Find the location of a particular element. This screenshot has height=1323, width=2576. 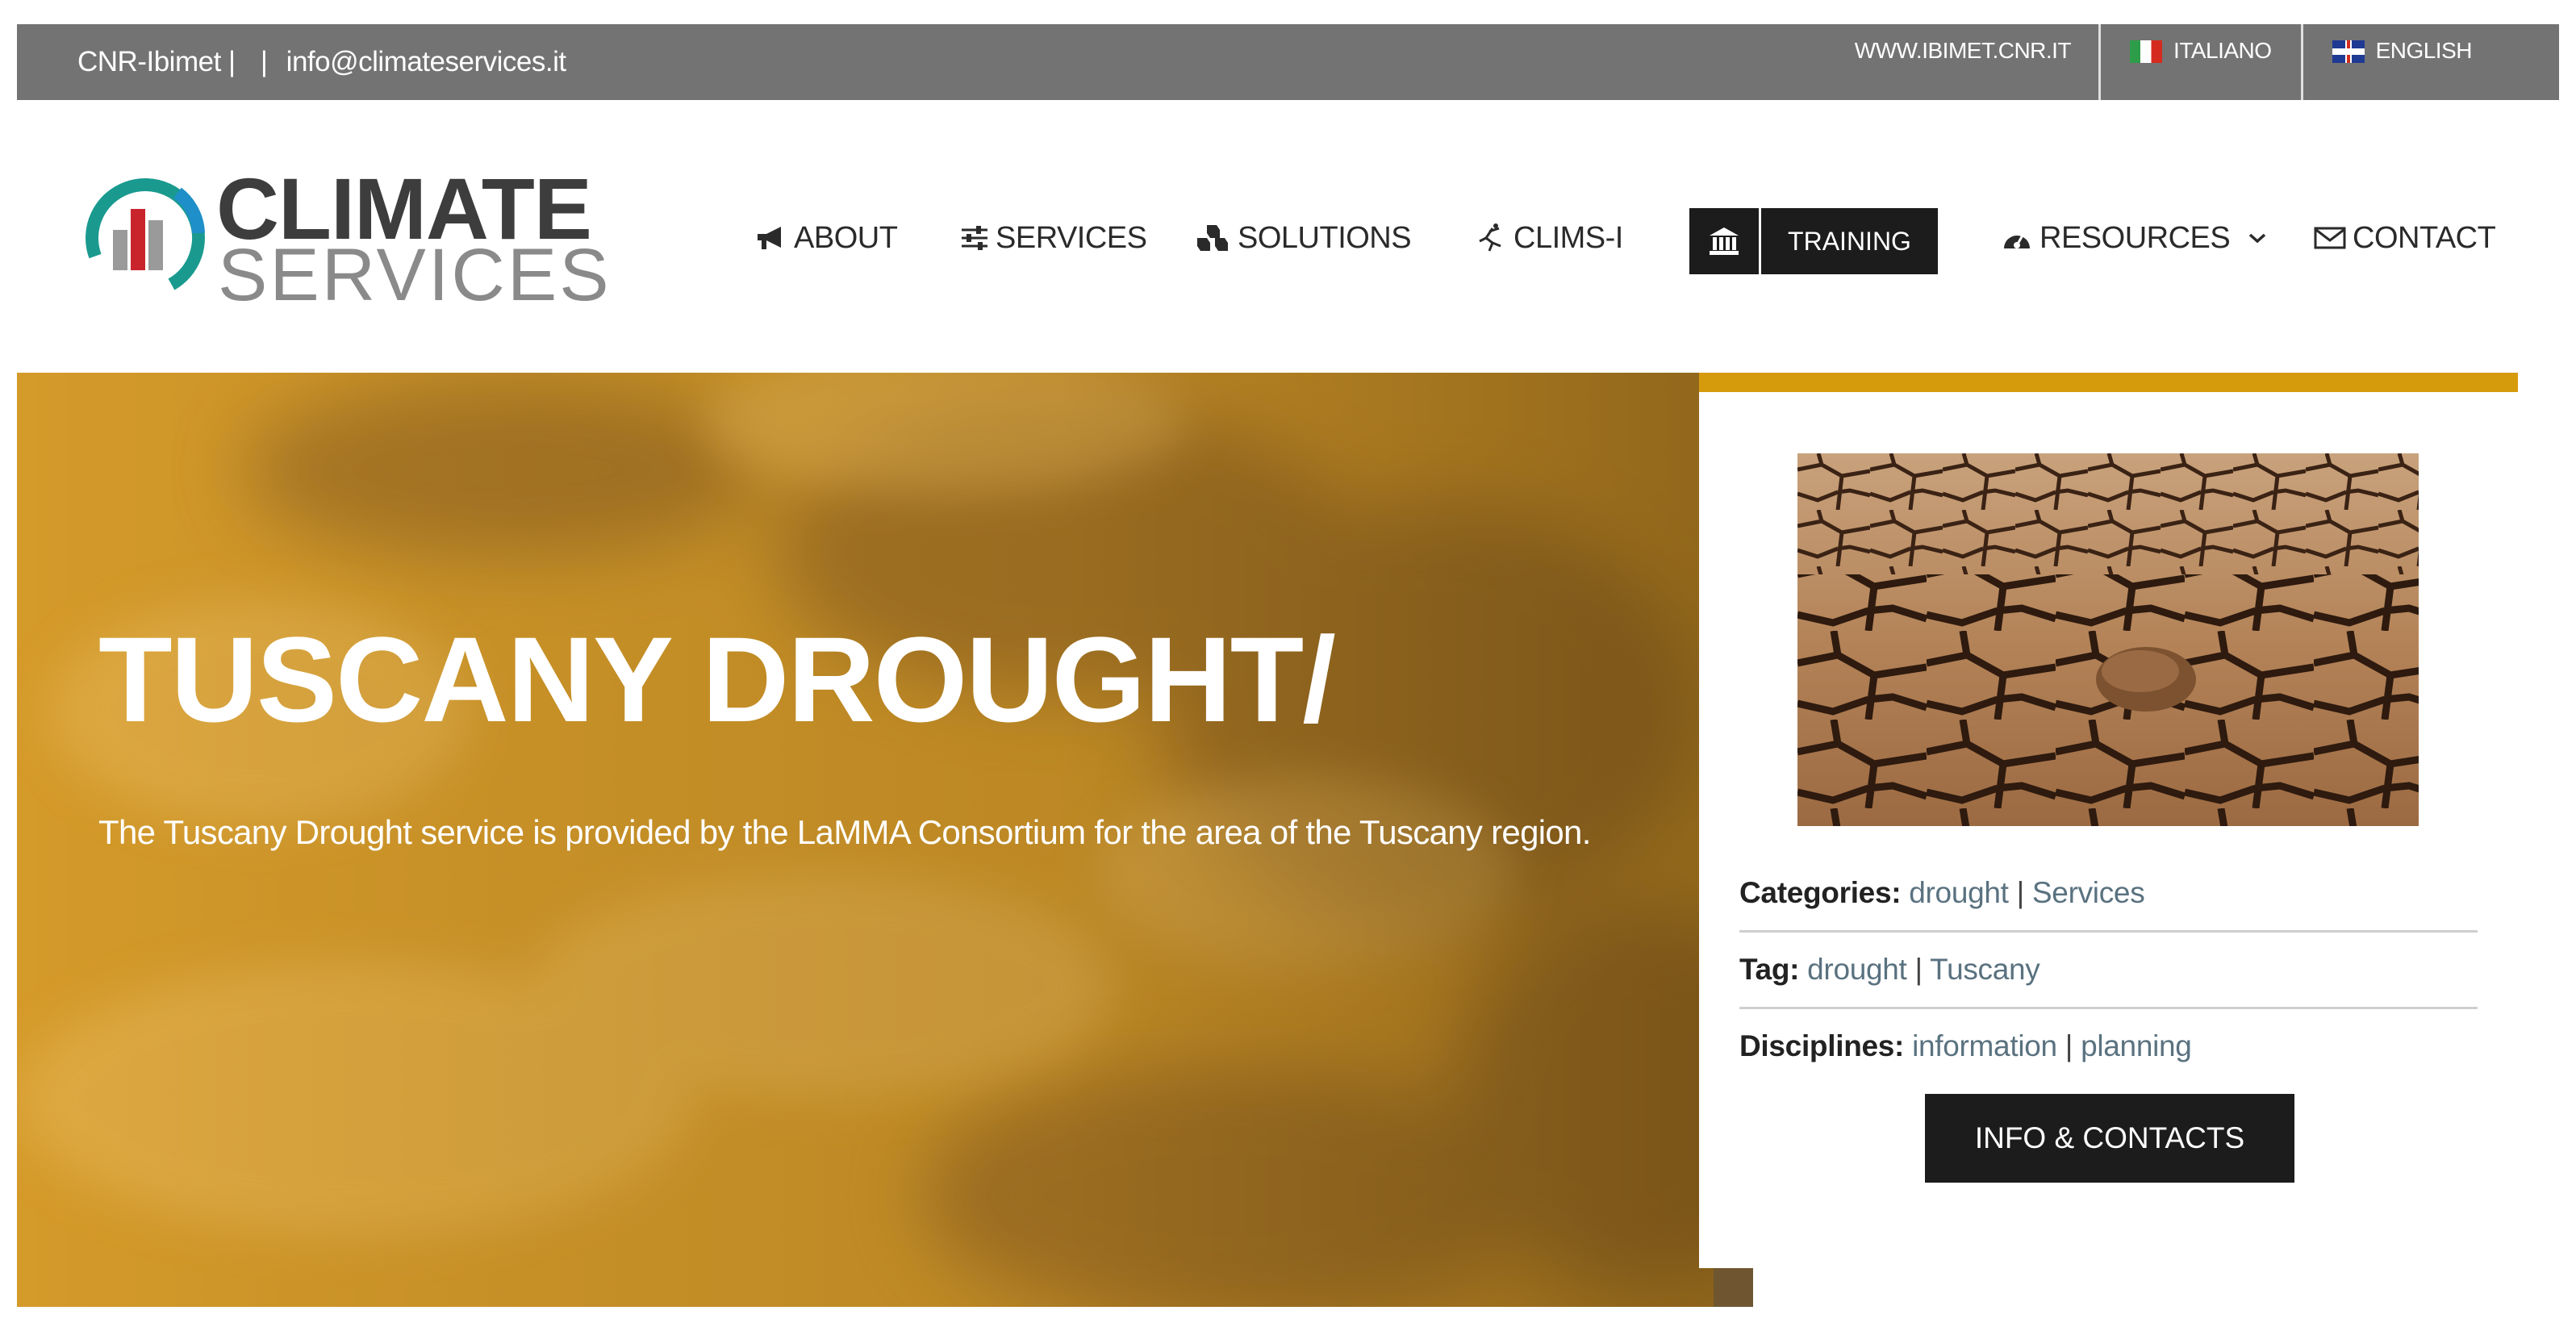

ibimet-site-link: WWW.IBIMET.CNR.IT is located at coordinates (1977, 62).